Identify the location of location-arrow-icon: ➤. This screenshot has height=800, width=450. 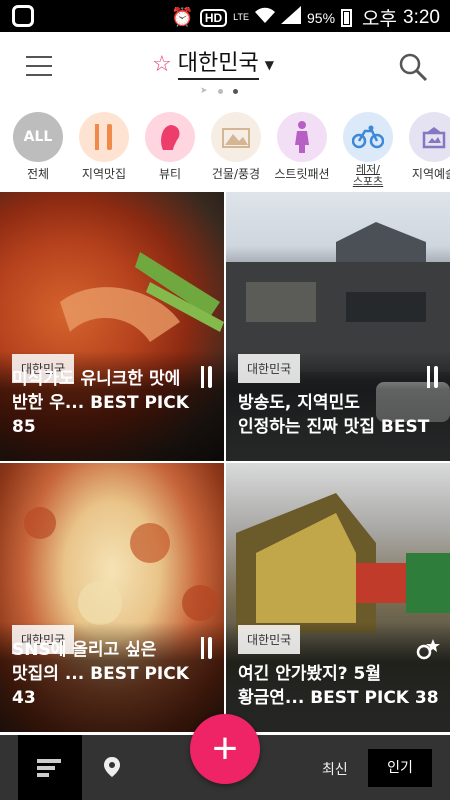
(204, 91).